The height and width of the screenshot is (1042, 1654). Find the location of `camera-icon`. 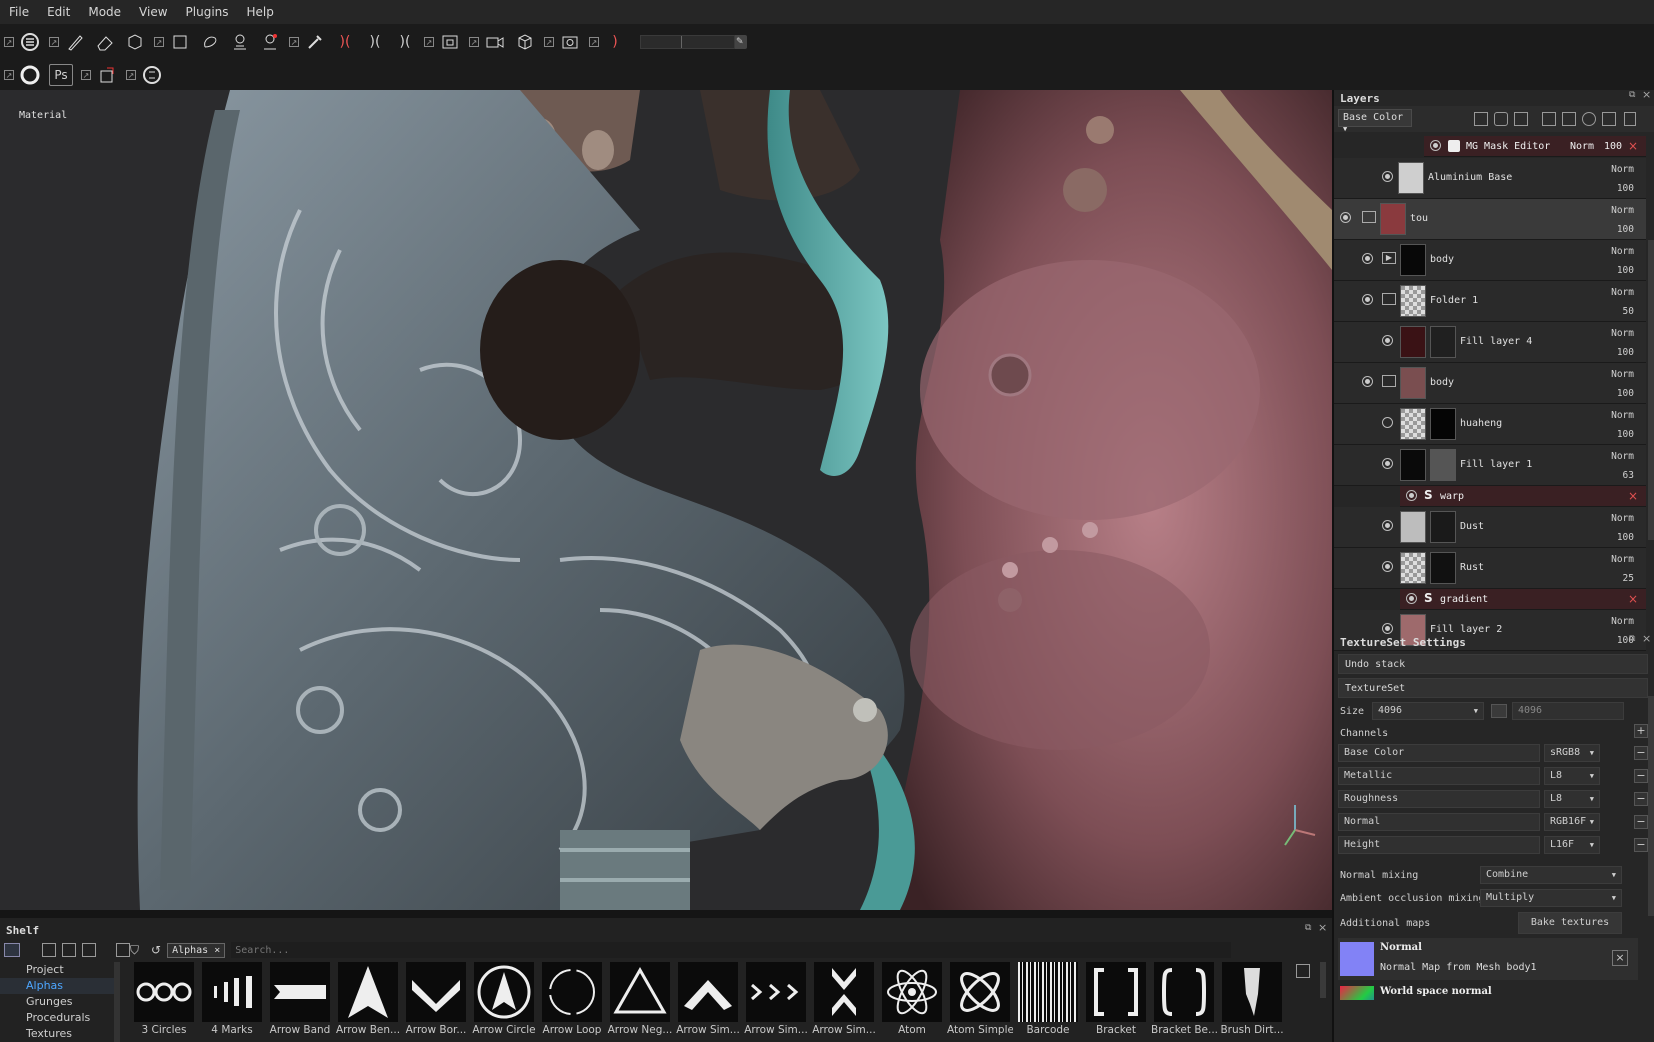

camera-icon is located at coordinates (495, 42).